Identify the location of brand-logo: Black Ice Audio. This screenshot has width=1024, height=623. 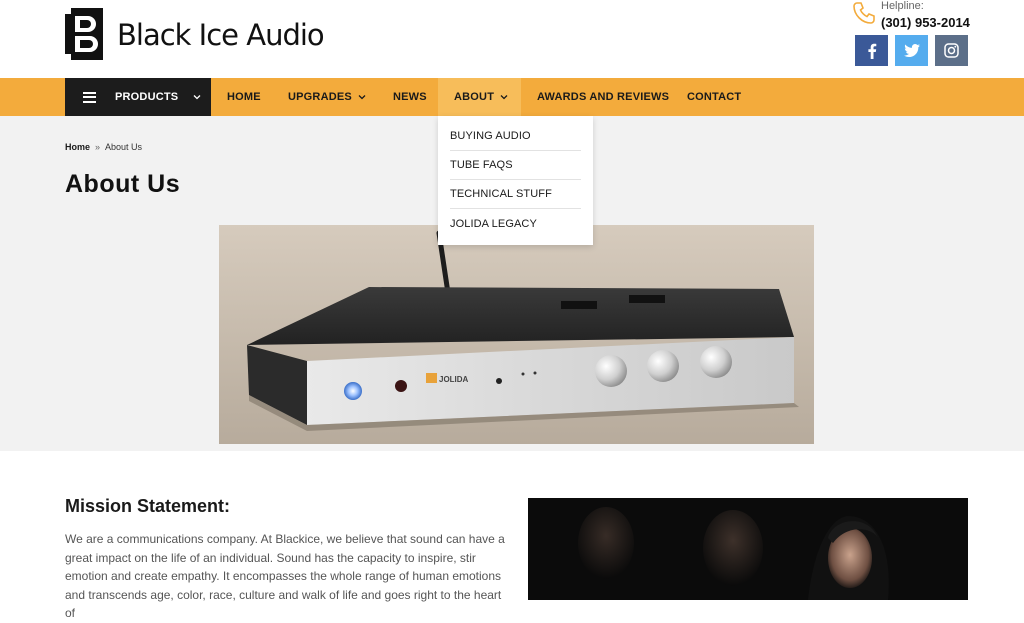
(195, 34).